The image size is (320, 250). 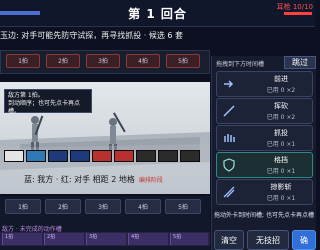 I want to click on action-card-slash: 挥砍 已用 0 ×2, so click(x=264, y=111).